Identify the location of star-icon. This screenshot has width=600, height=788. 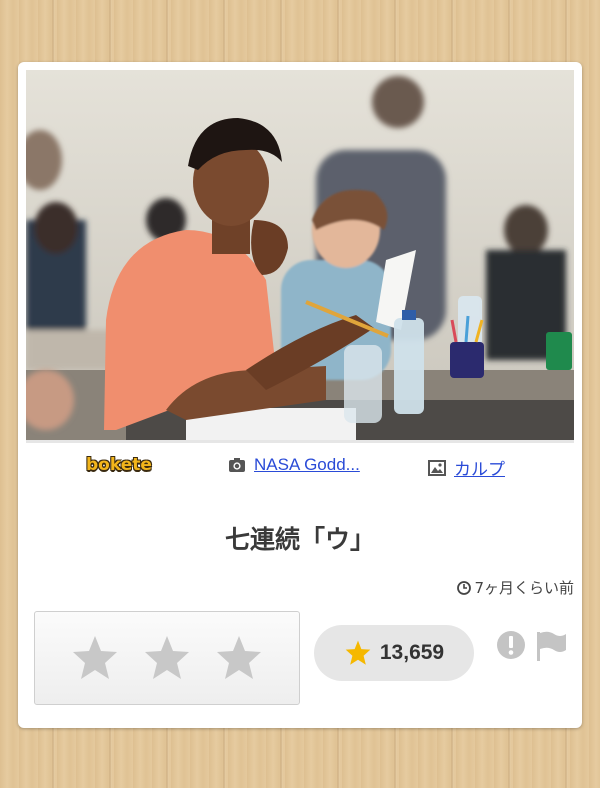
(358, 652).